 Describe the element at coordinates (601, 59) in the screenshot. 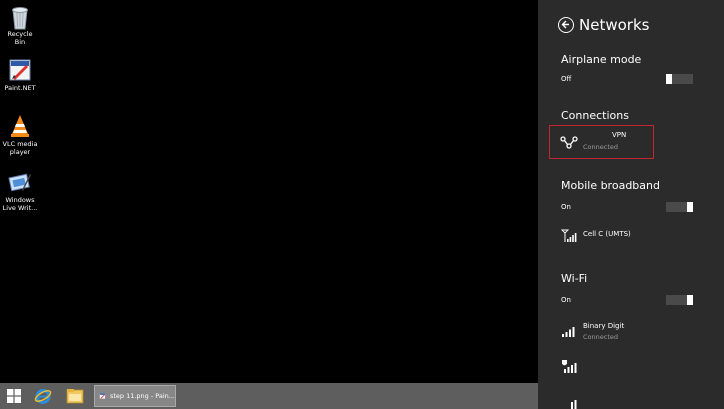

I see `airplane-mode-heading: Airplane mode` at that location.